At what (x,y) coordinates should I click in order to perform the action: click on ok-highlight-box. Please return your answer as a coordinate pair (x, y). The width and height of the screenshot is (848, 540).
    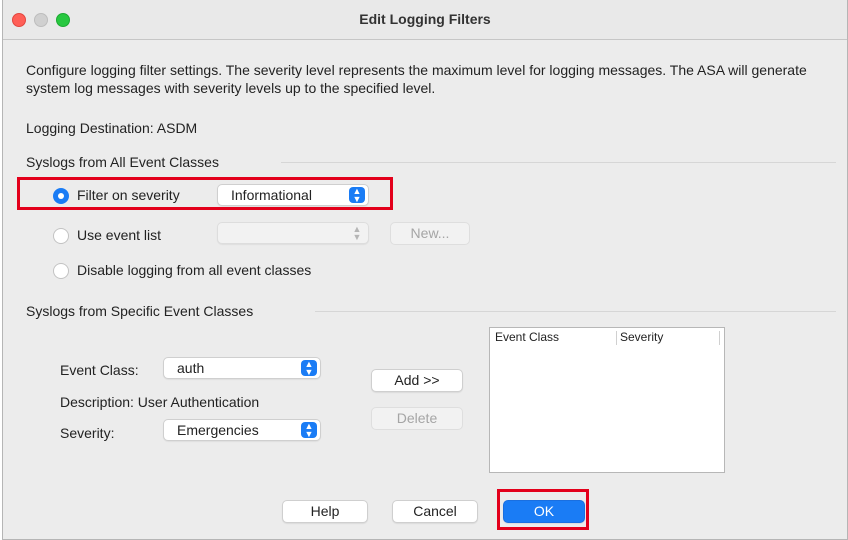
    Looking at the image, I should click on (543, 509).